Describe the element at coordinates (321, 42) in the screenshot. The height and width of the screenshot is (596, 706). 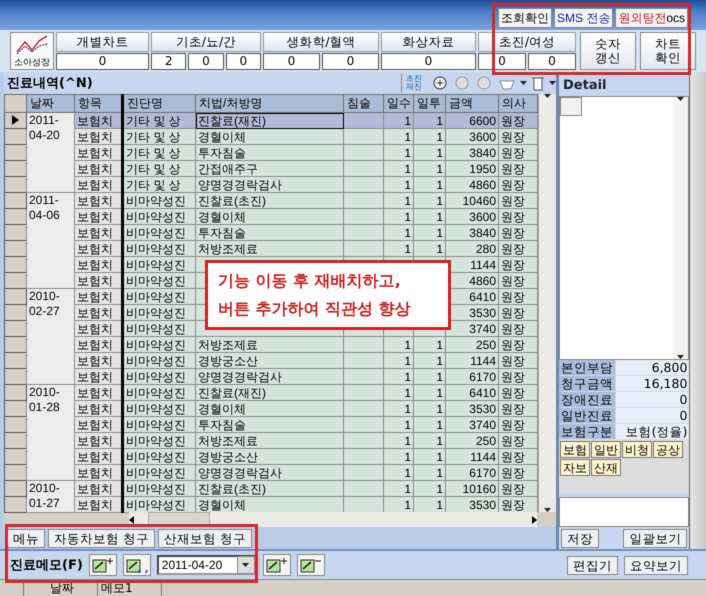
I see `chart-tab: 생화학/혈액` at that location.